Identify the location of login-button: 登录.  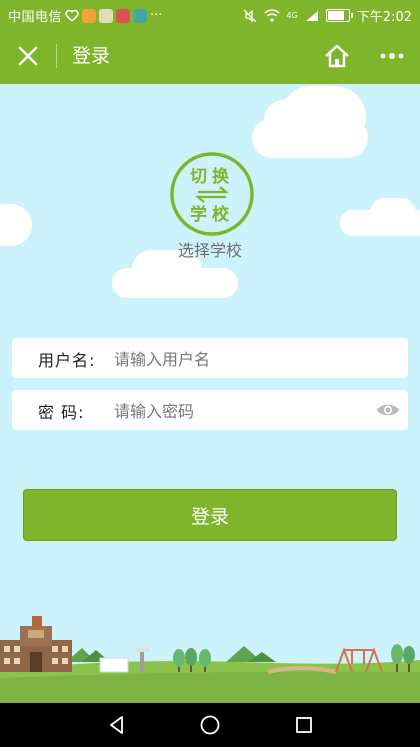
(210, 515).